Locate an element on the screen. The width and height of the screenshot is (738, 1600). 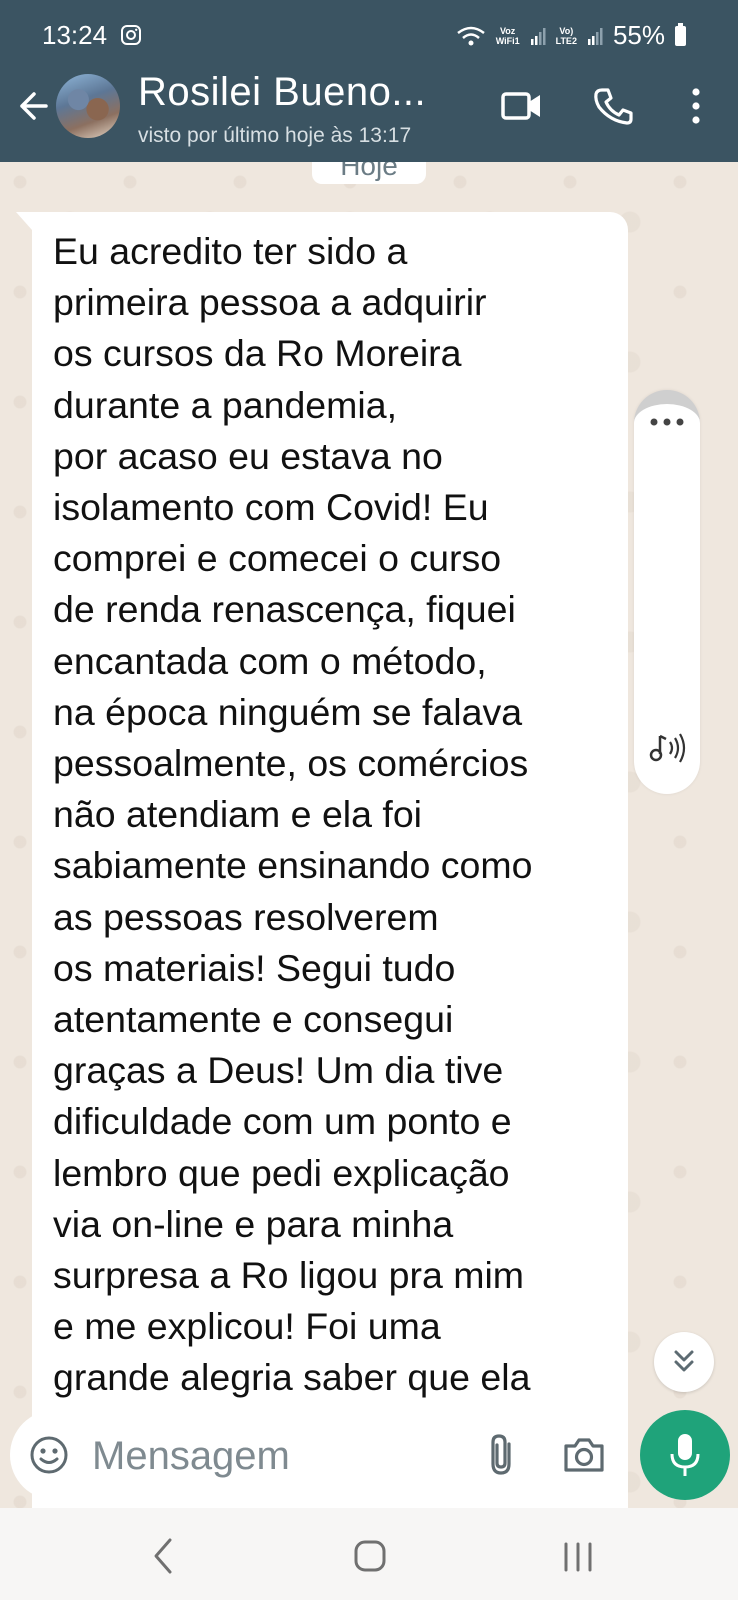
back-arrow-icon is located at coordinates (32, 106).